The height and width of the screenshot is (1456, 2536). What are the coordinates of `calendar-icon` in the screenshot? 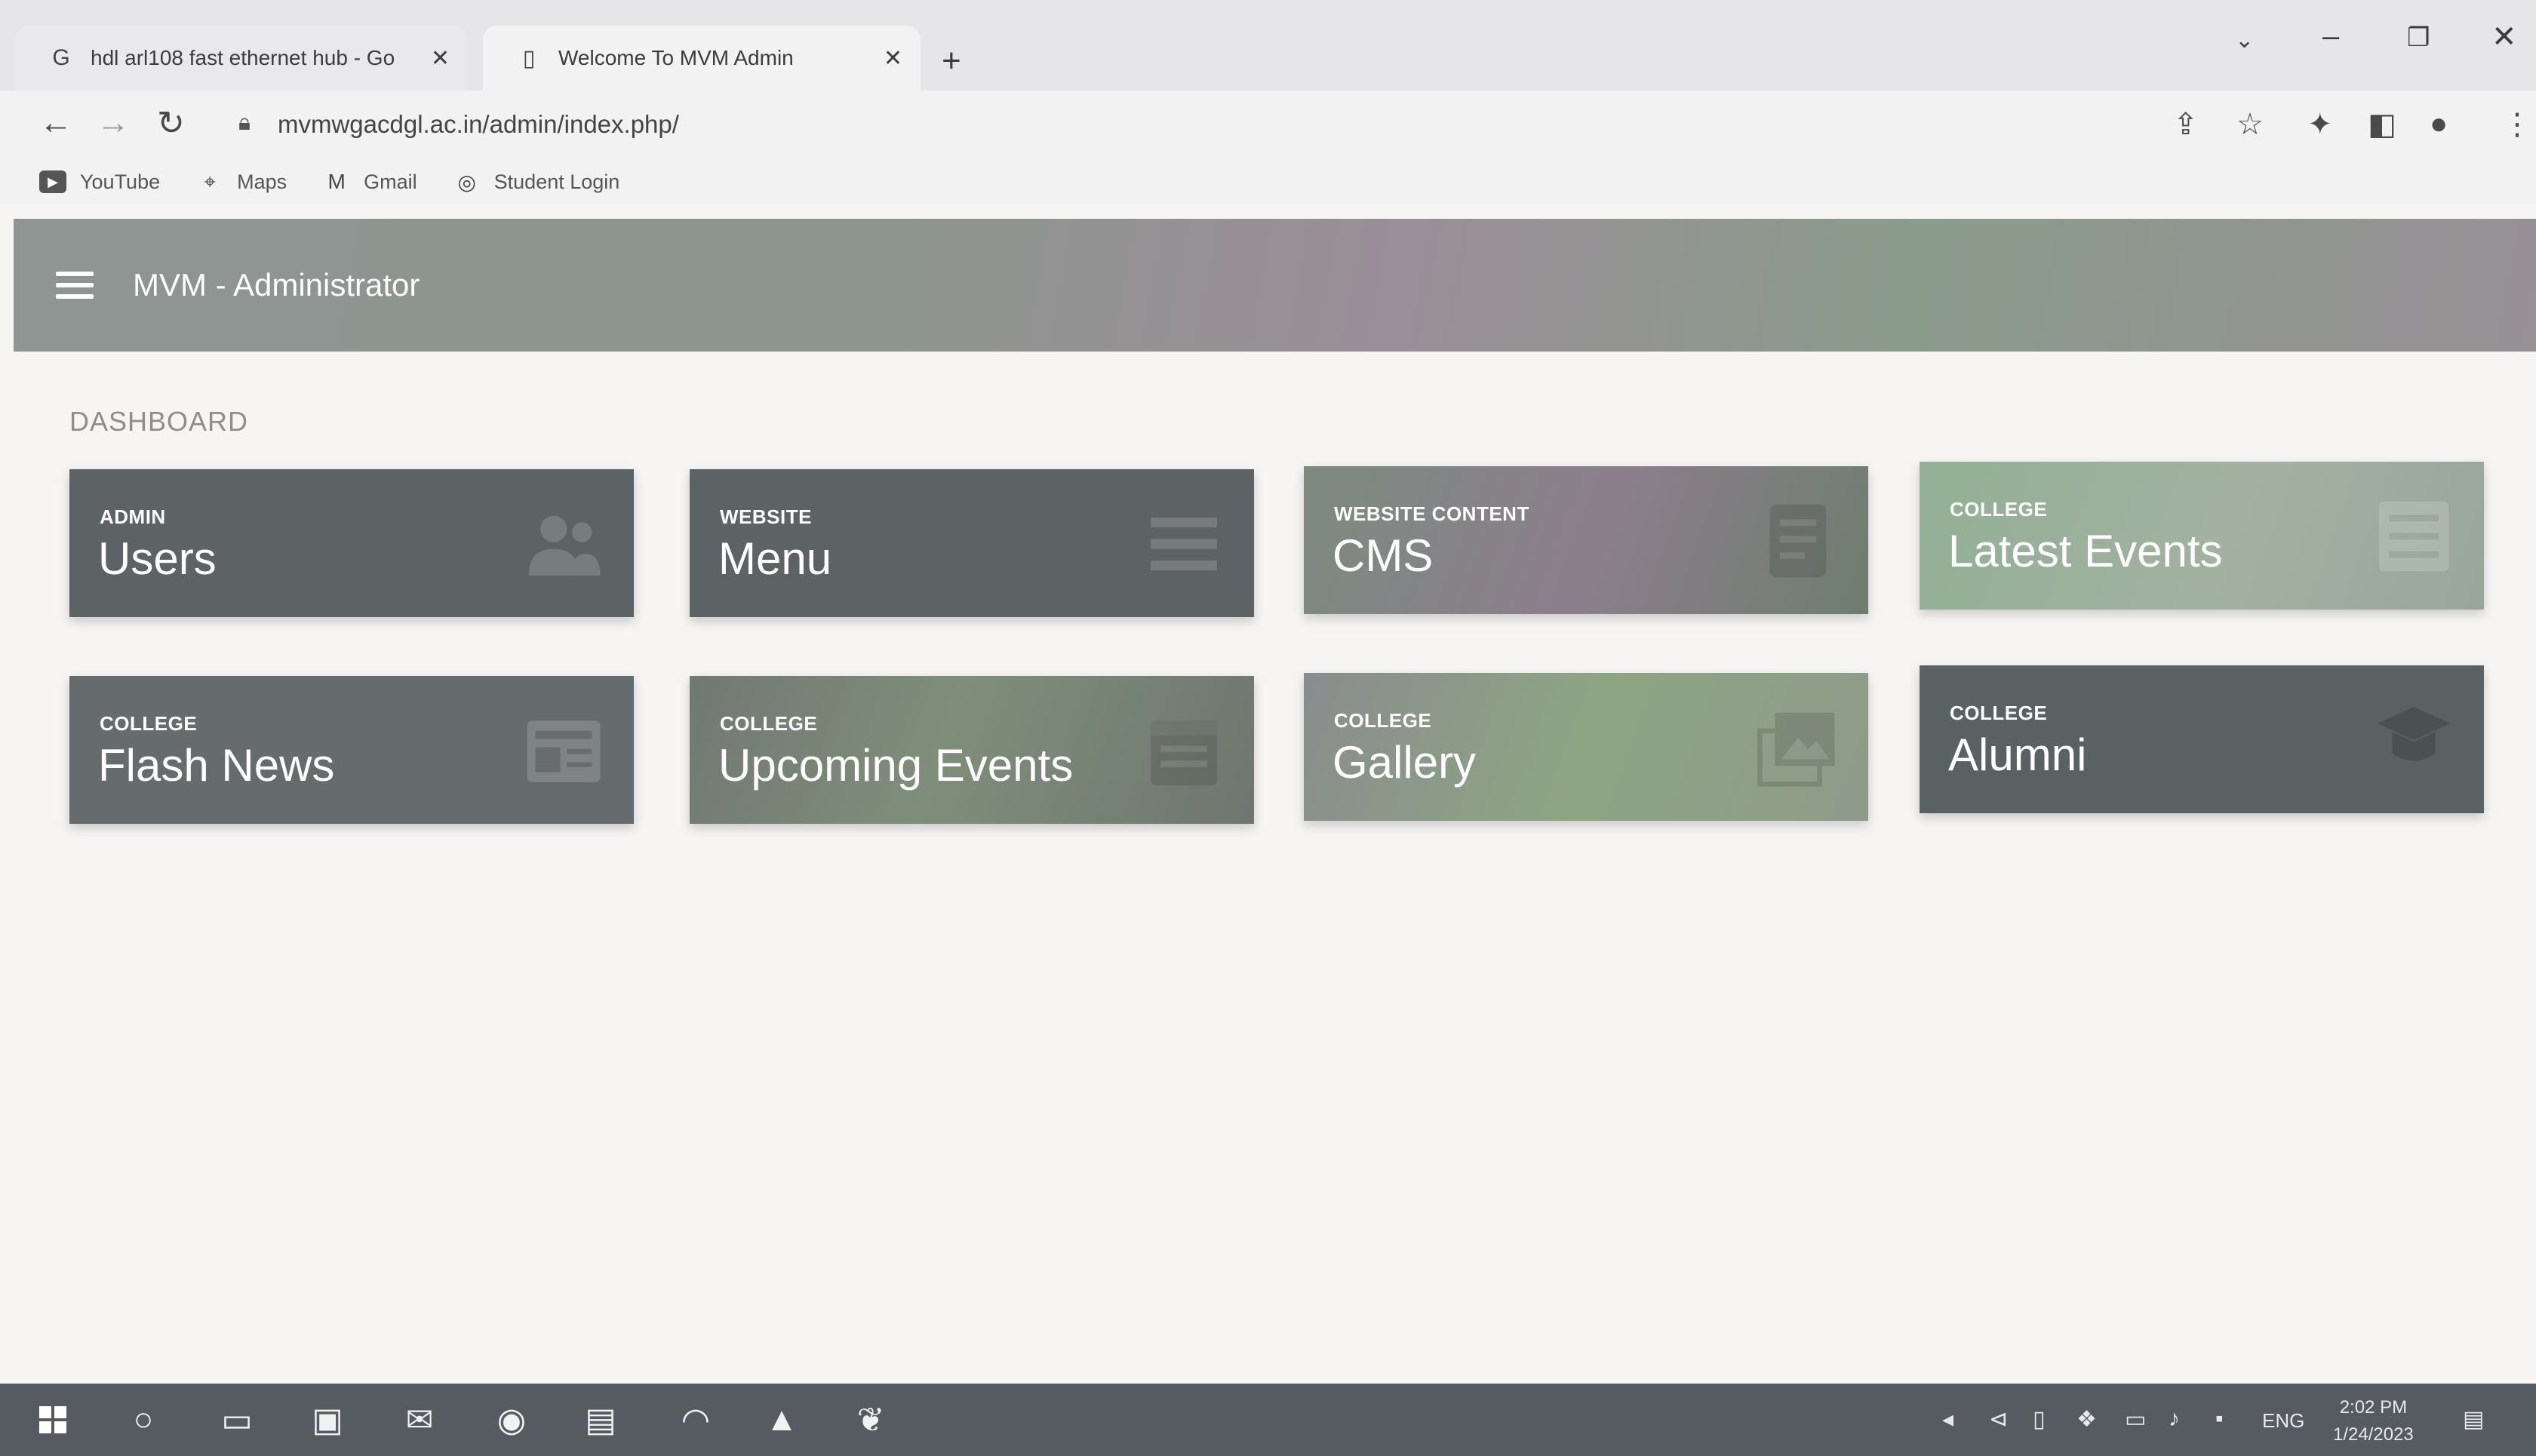 It's located at (1184, 753).